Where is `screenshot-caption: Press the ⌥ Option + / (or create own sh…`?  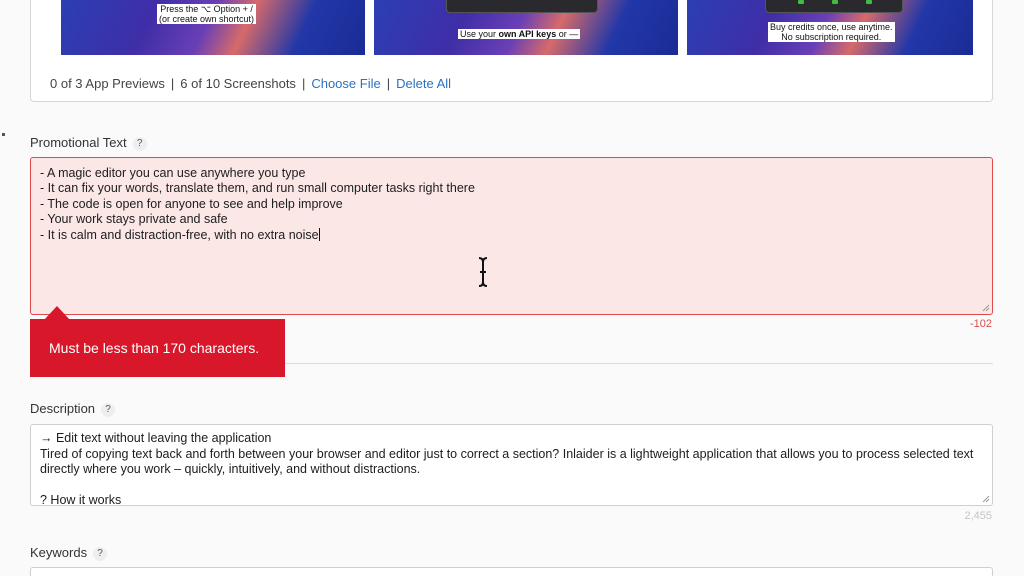
screenshot-caption: Press the ⌥ Option + / (or create own sh… is located at coordinates (207, 14).